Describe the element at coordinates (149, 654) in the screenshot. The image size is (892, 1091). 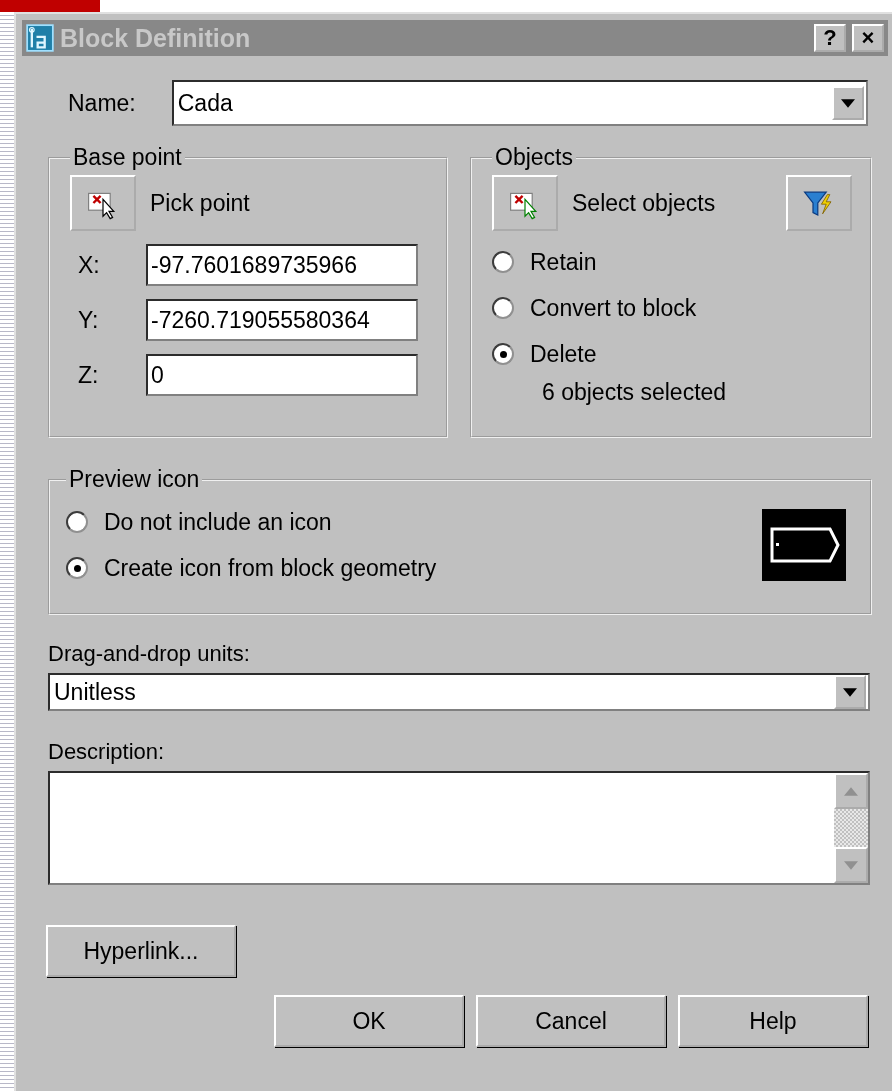
I see `units-label: Drag-and-drop units:` at that location.